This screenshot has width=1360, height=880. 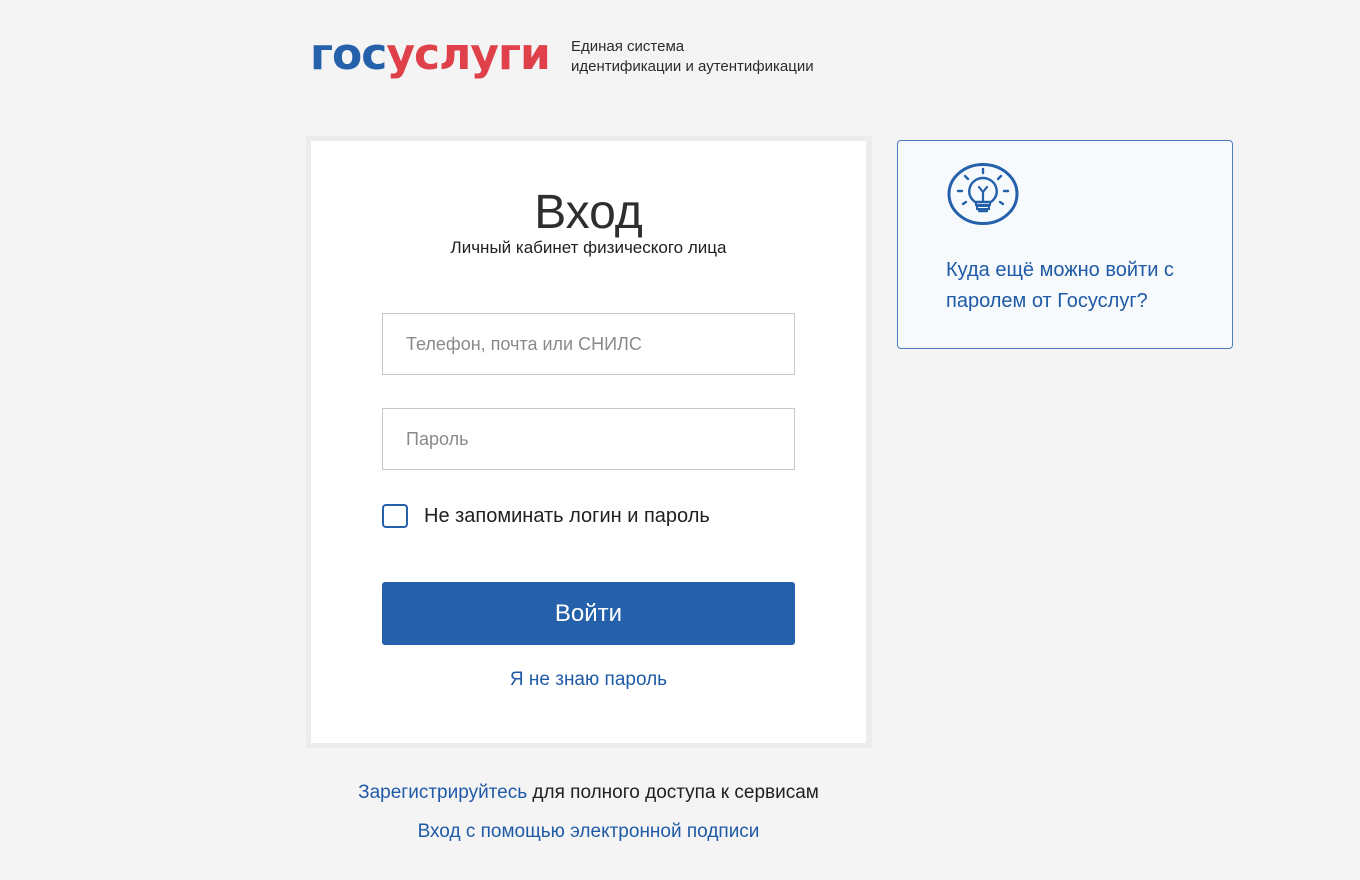 I want to click on logo-part-gos: гос, so click(x=348, y=54).